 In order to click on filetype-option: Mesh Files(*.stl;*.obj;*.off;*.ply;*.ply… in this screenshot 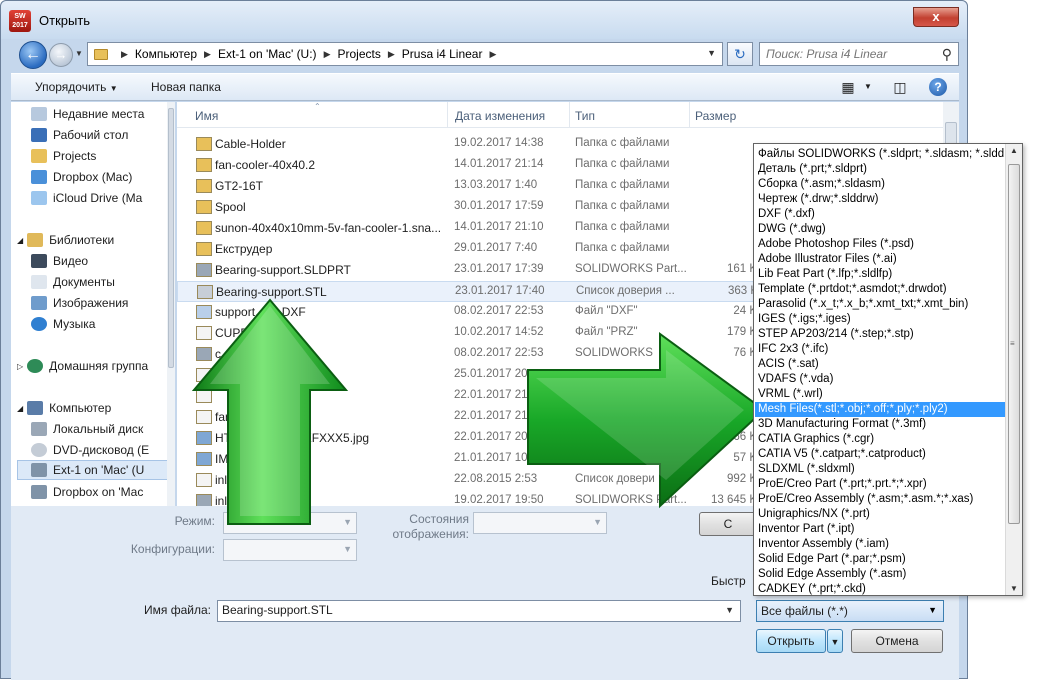, I will do `click(880, 409)`.